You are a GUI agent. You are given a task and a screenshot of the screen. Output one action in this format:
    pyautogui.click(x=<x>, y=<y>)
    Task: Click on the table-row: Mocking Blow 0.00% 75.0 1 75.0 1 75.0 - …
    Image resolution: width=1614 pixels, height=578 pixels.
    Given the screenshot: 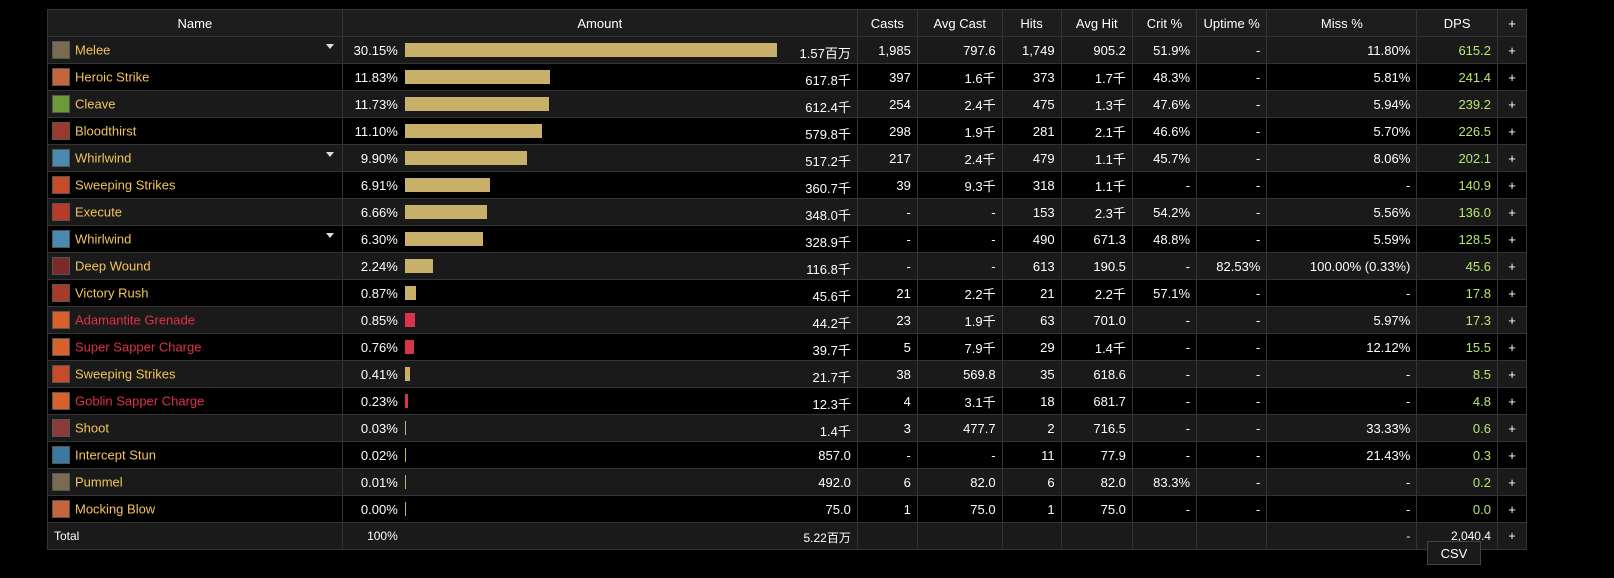 What is the action you would take?
    pyautogui.click(x=787, y=509)
    